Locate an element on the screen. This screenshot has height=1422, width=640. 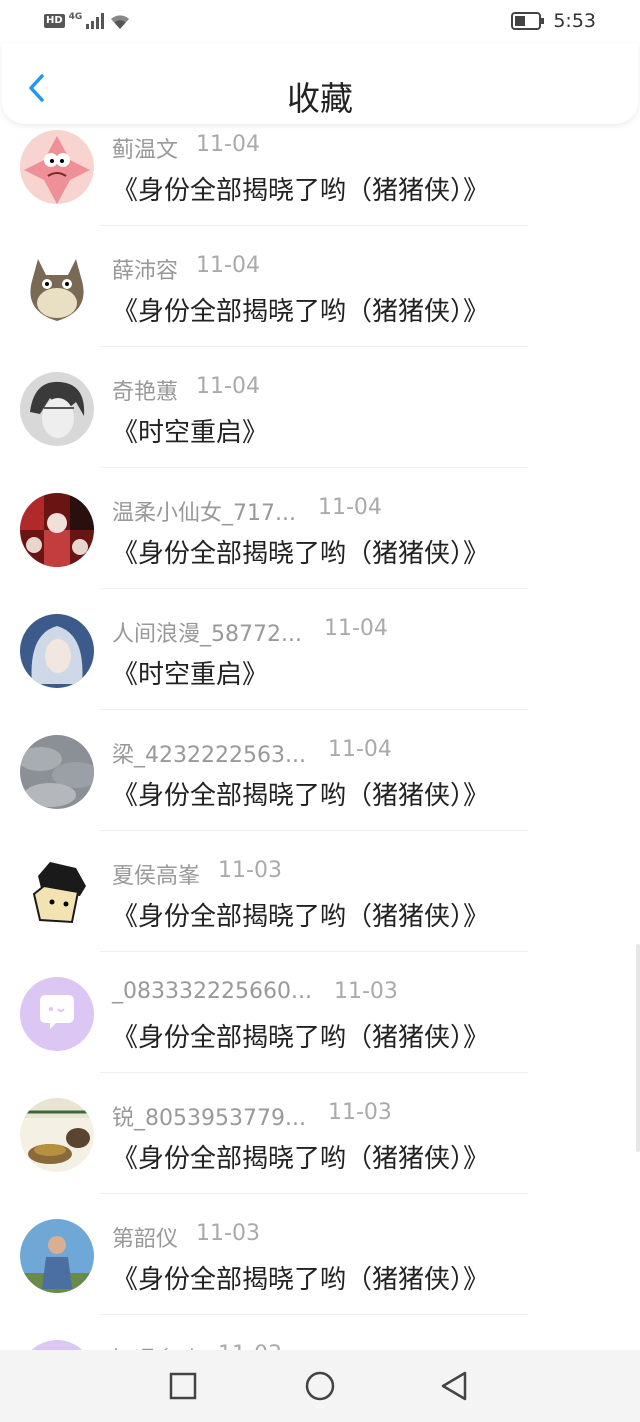
patrick-star-avatar-icon is located at coordinates (57, 167).